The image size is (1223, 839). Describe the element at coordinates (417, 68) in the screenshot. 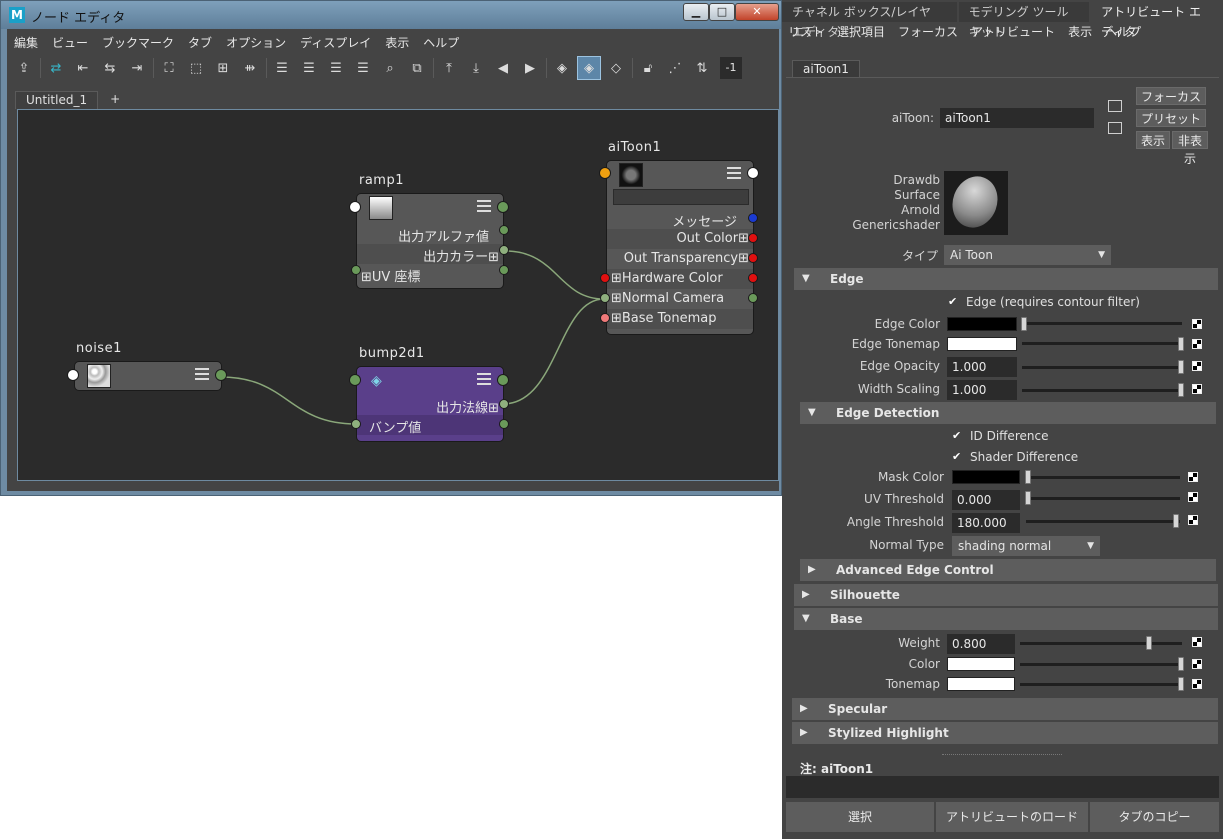

I see `attribute-filter-icon: ⧉` at that location.